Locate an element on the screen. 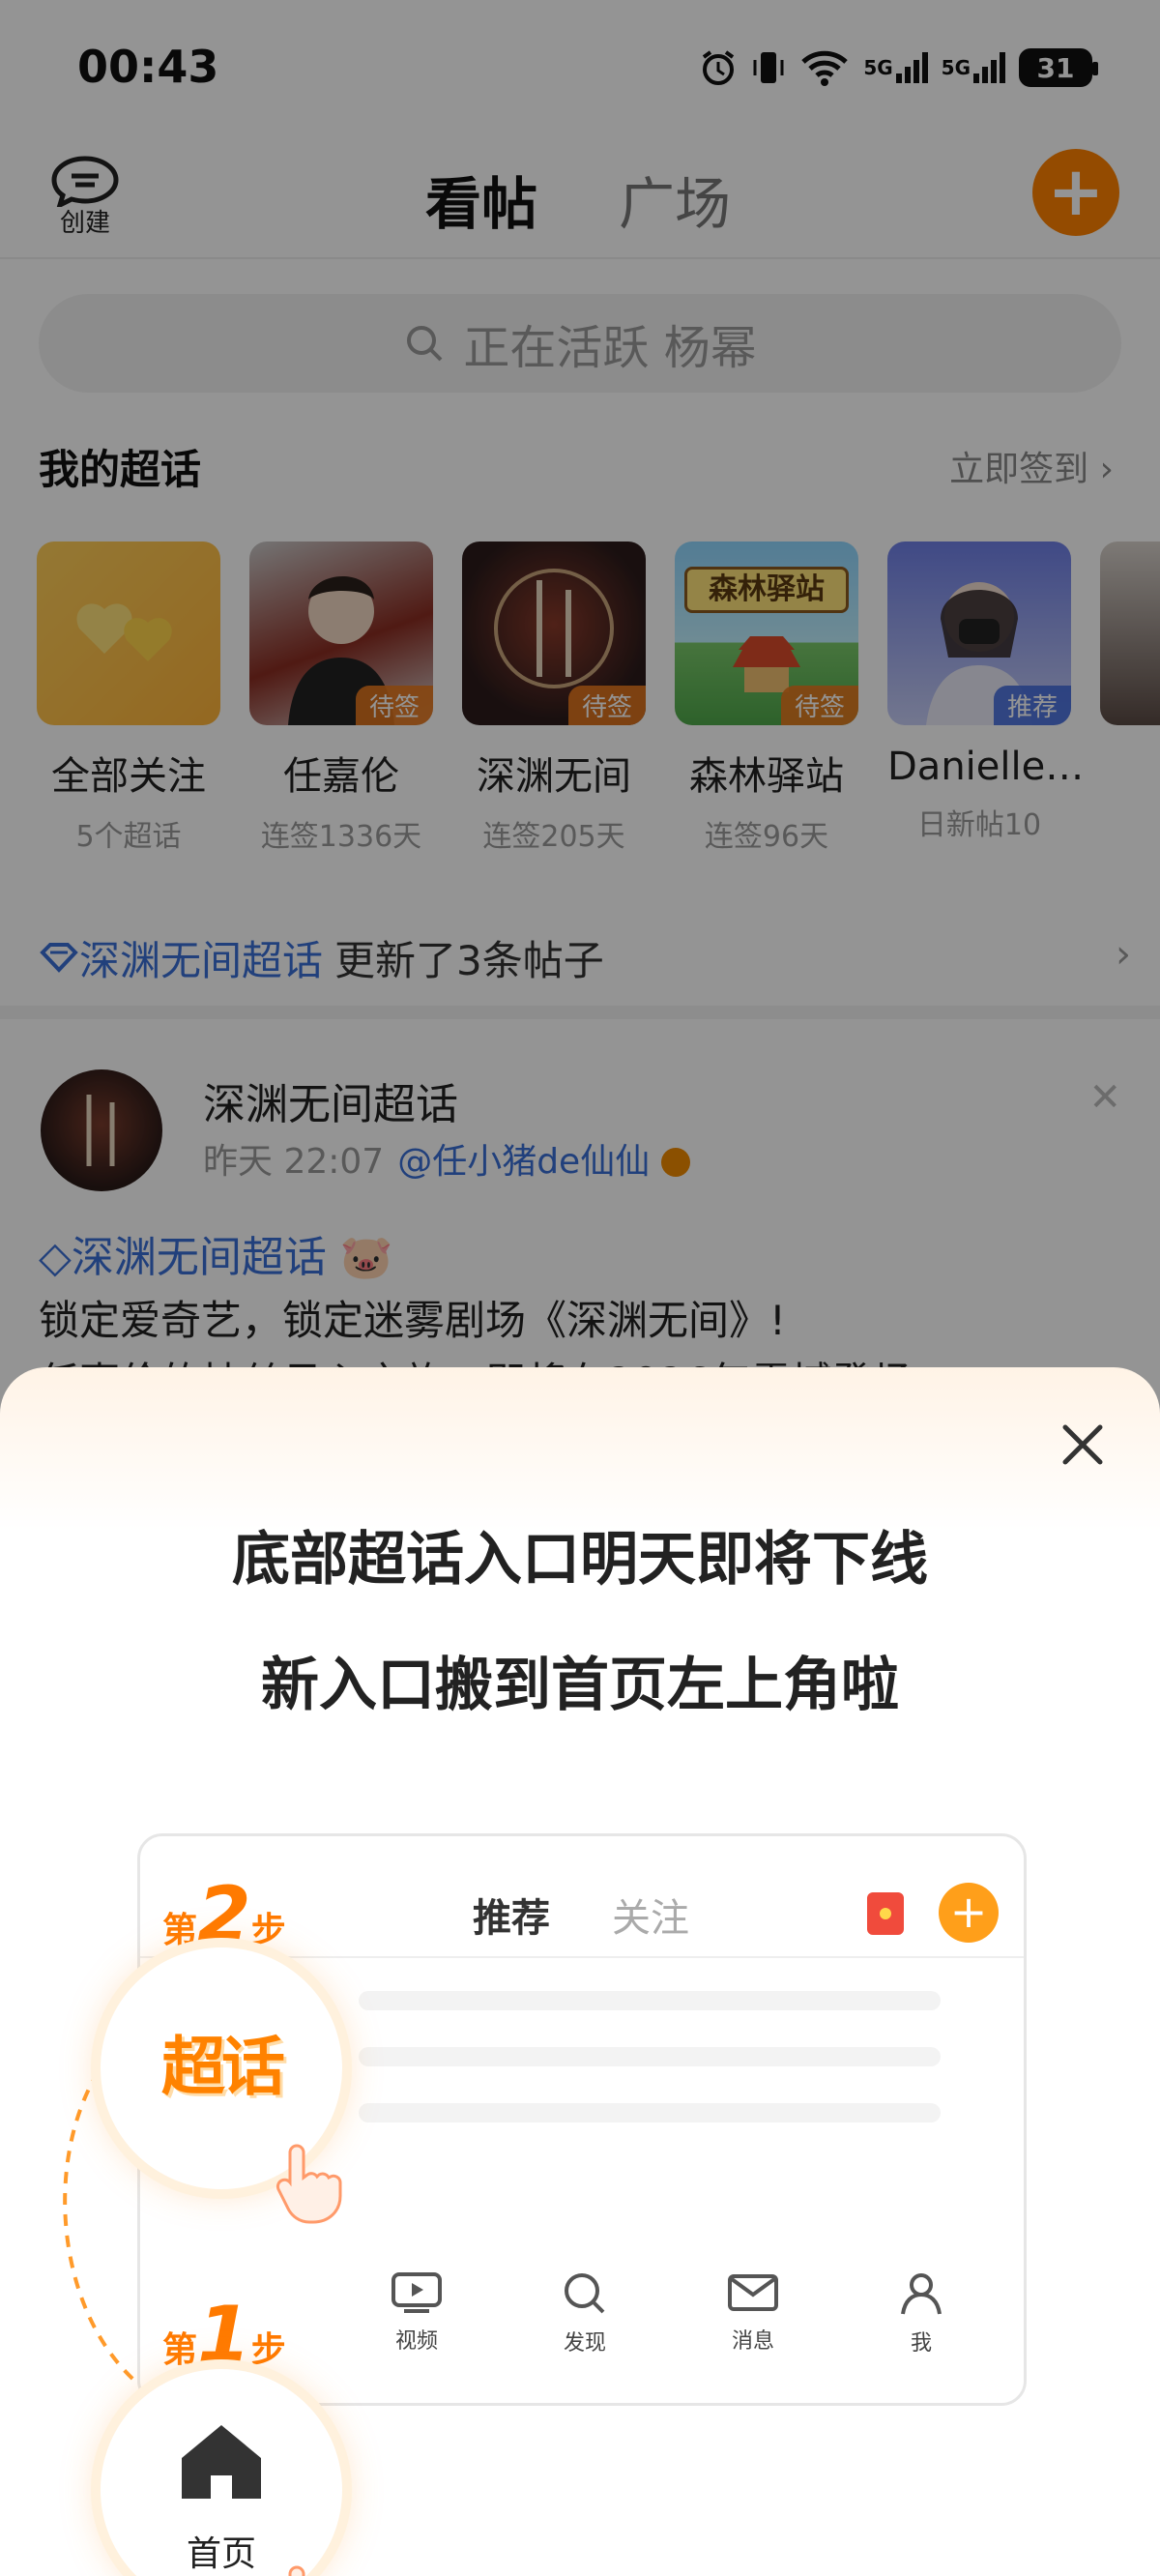 The height and width of the screenshot is (2576, 1160). mock-nav-discover: 发现 is located at coordinates (584, 2313).